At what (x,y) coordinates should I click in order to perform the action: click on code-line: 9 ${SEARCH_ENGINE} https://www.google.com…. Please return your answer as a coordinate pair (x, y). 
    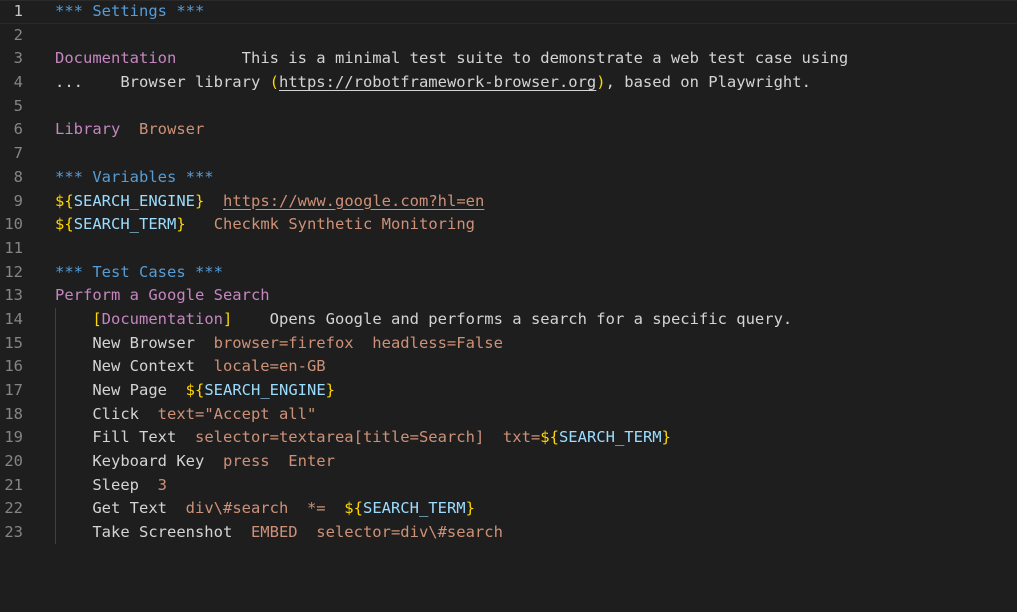
    Looking at the image, I should click on (508, 202).